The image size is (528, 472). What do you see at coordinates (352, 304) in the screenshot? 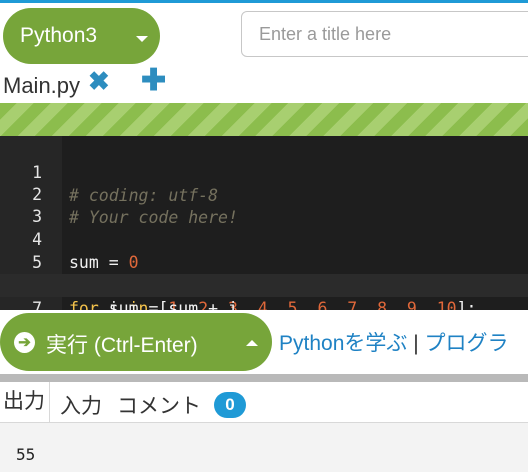
I see `code-number-token: 7` at bounding box center [352, 304].